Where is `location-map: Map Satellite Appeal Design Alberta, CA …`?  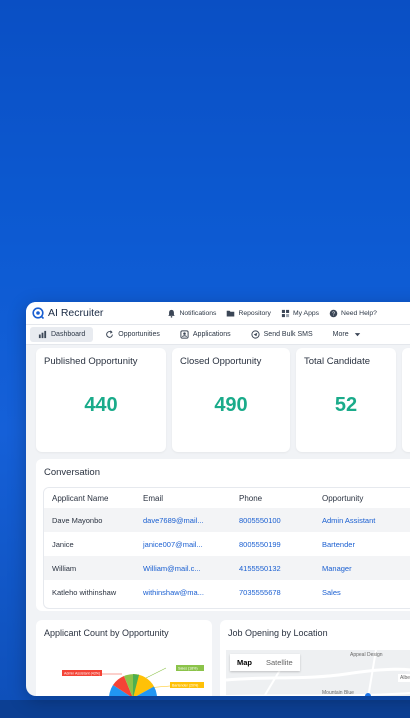 location-map: Map Satellite Appeal Design Alberta, CA … is located at coordinates (318, 673).